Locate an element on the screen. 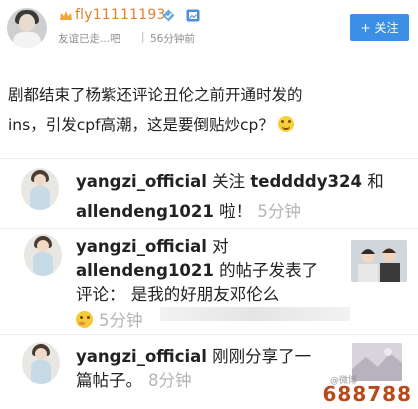 The image size is (418, 409). photo-album-icon is located at coordinates (193, 15).